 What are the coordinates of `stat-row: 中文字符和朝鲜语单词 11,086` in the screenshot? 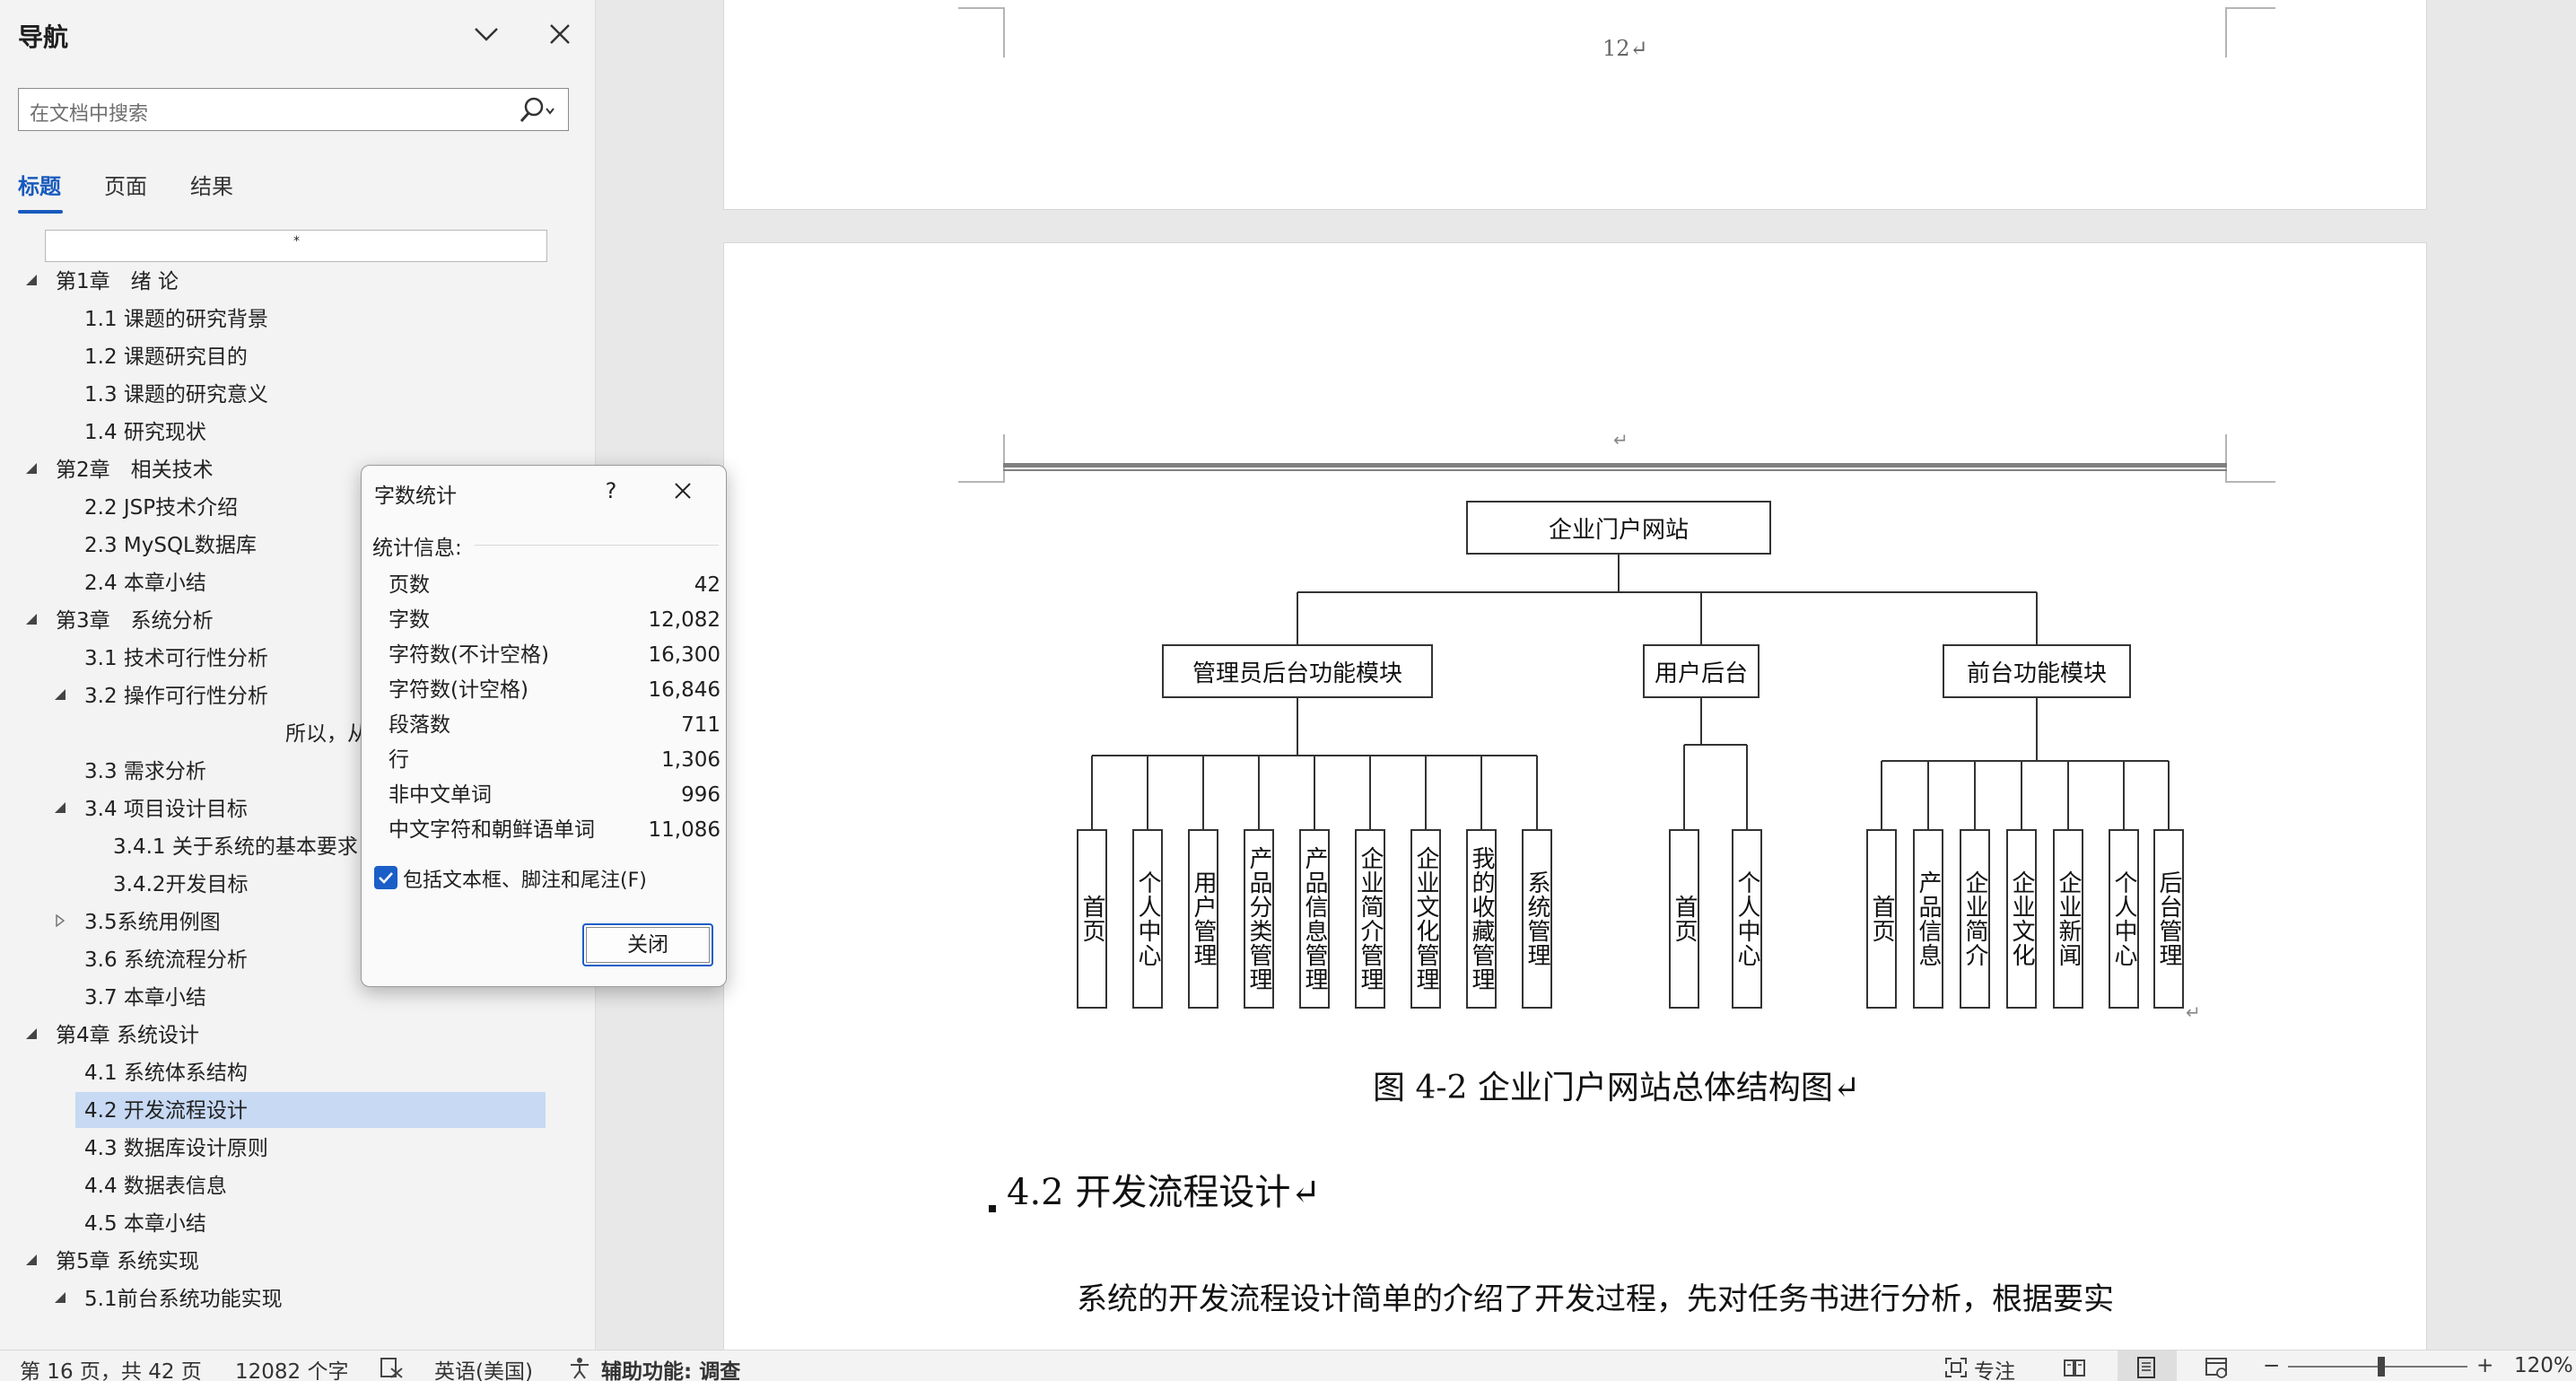 It's located at (555, 830).